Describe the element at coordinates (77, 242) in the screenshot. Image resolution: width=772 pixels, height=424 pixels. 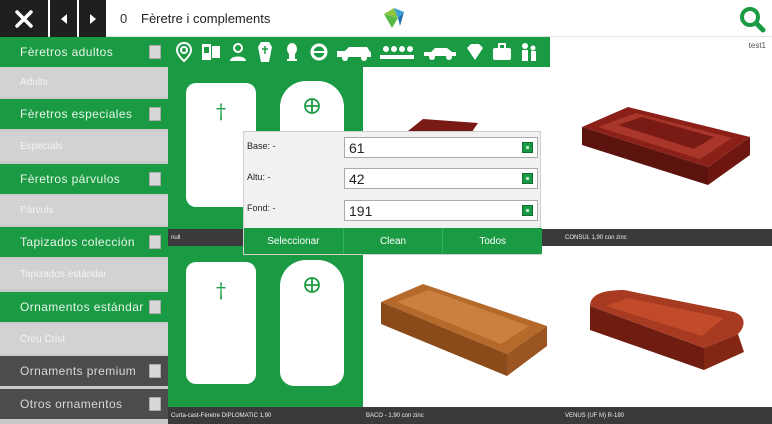
I see `sidebar-item-label: Tapizados colección` at that location.